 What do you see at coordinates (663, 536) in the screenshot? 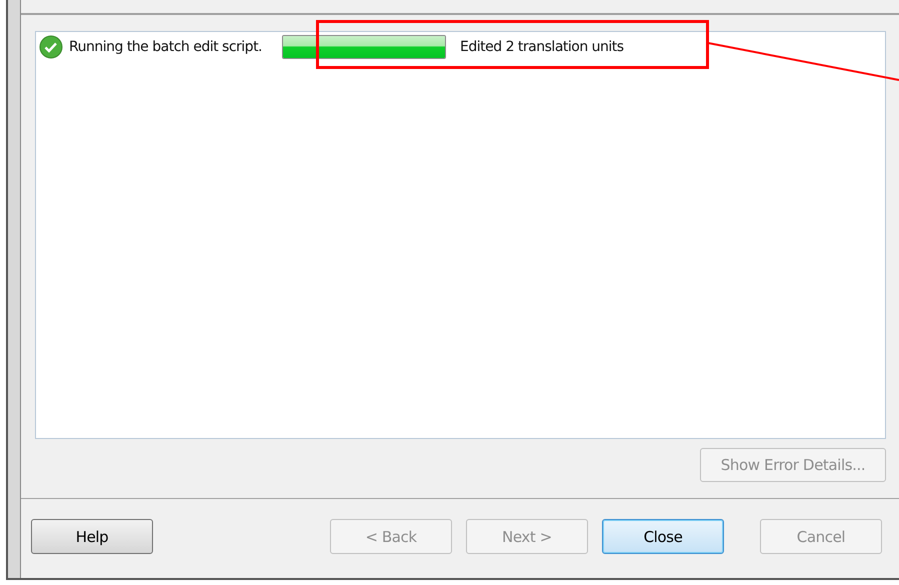
I see `dialog-button: Close` at bounding box center [663, 536].